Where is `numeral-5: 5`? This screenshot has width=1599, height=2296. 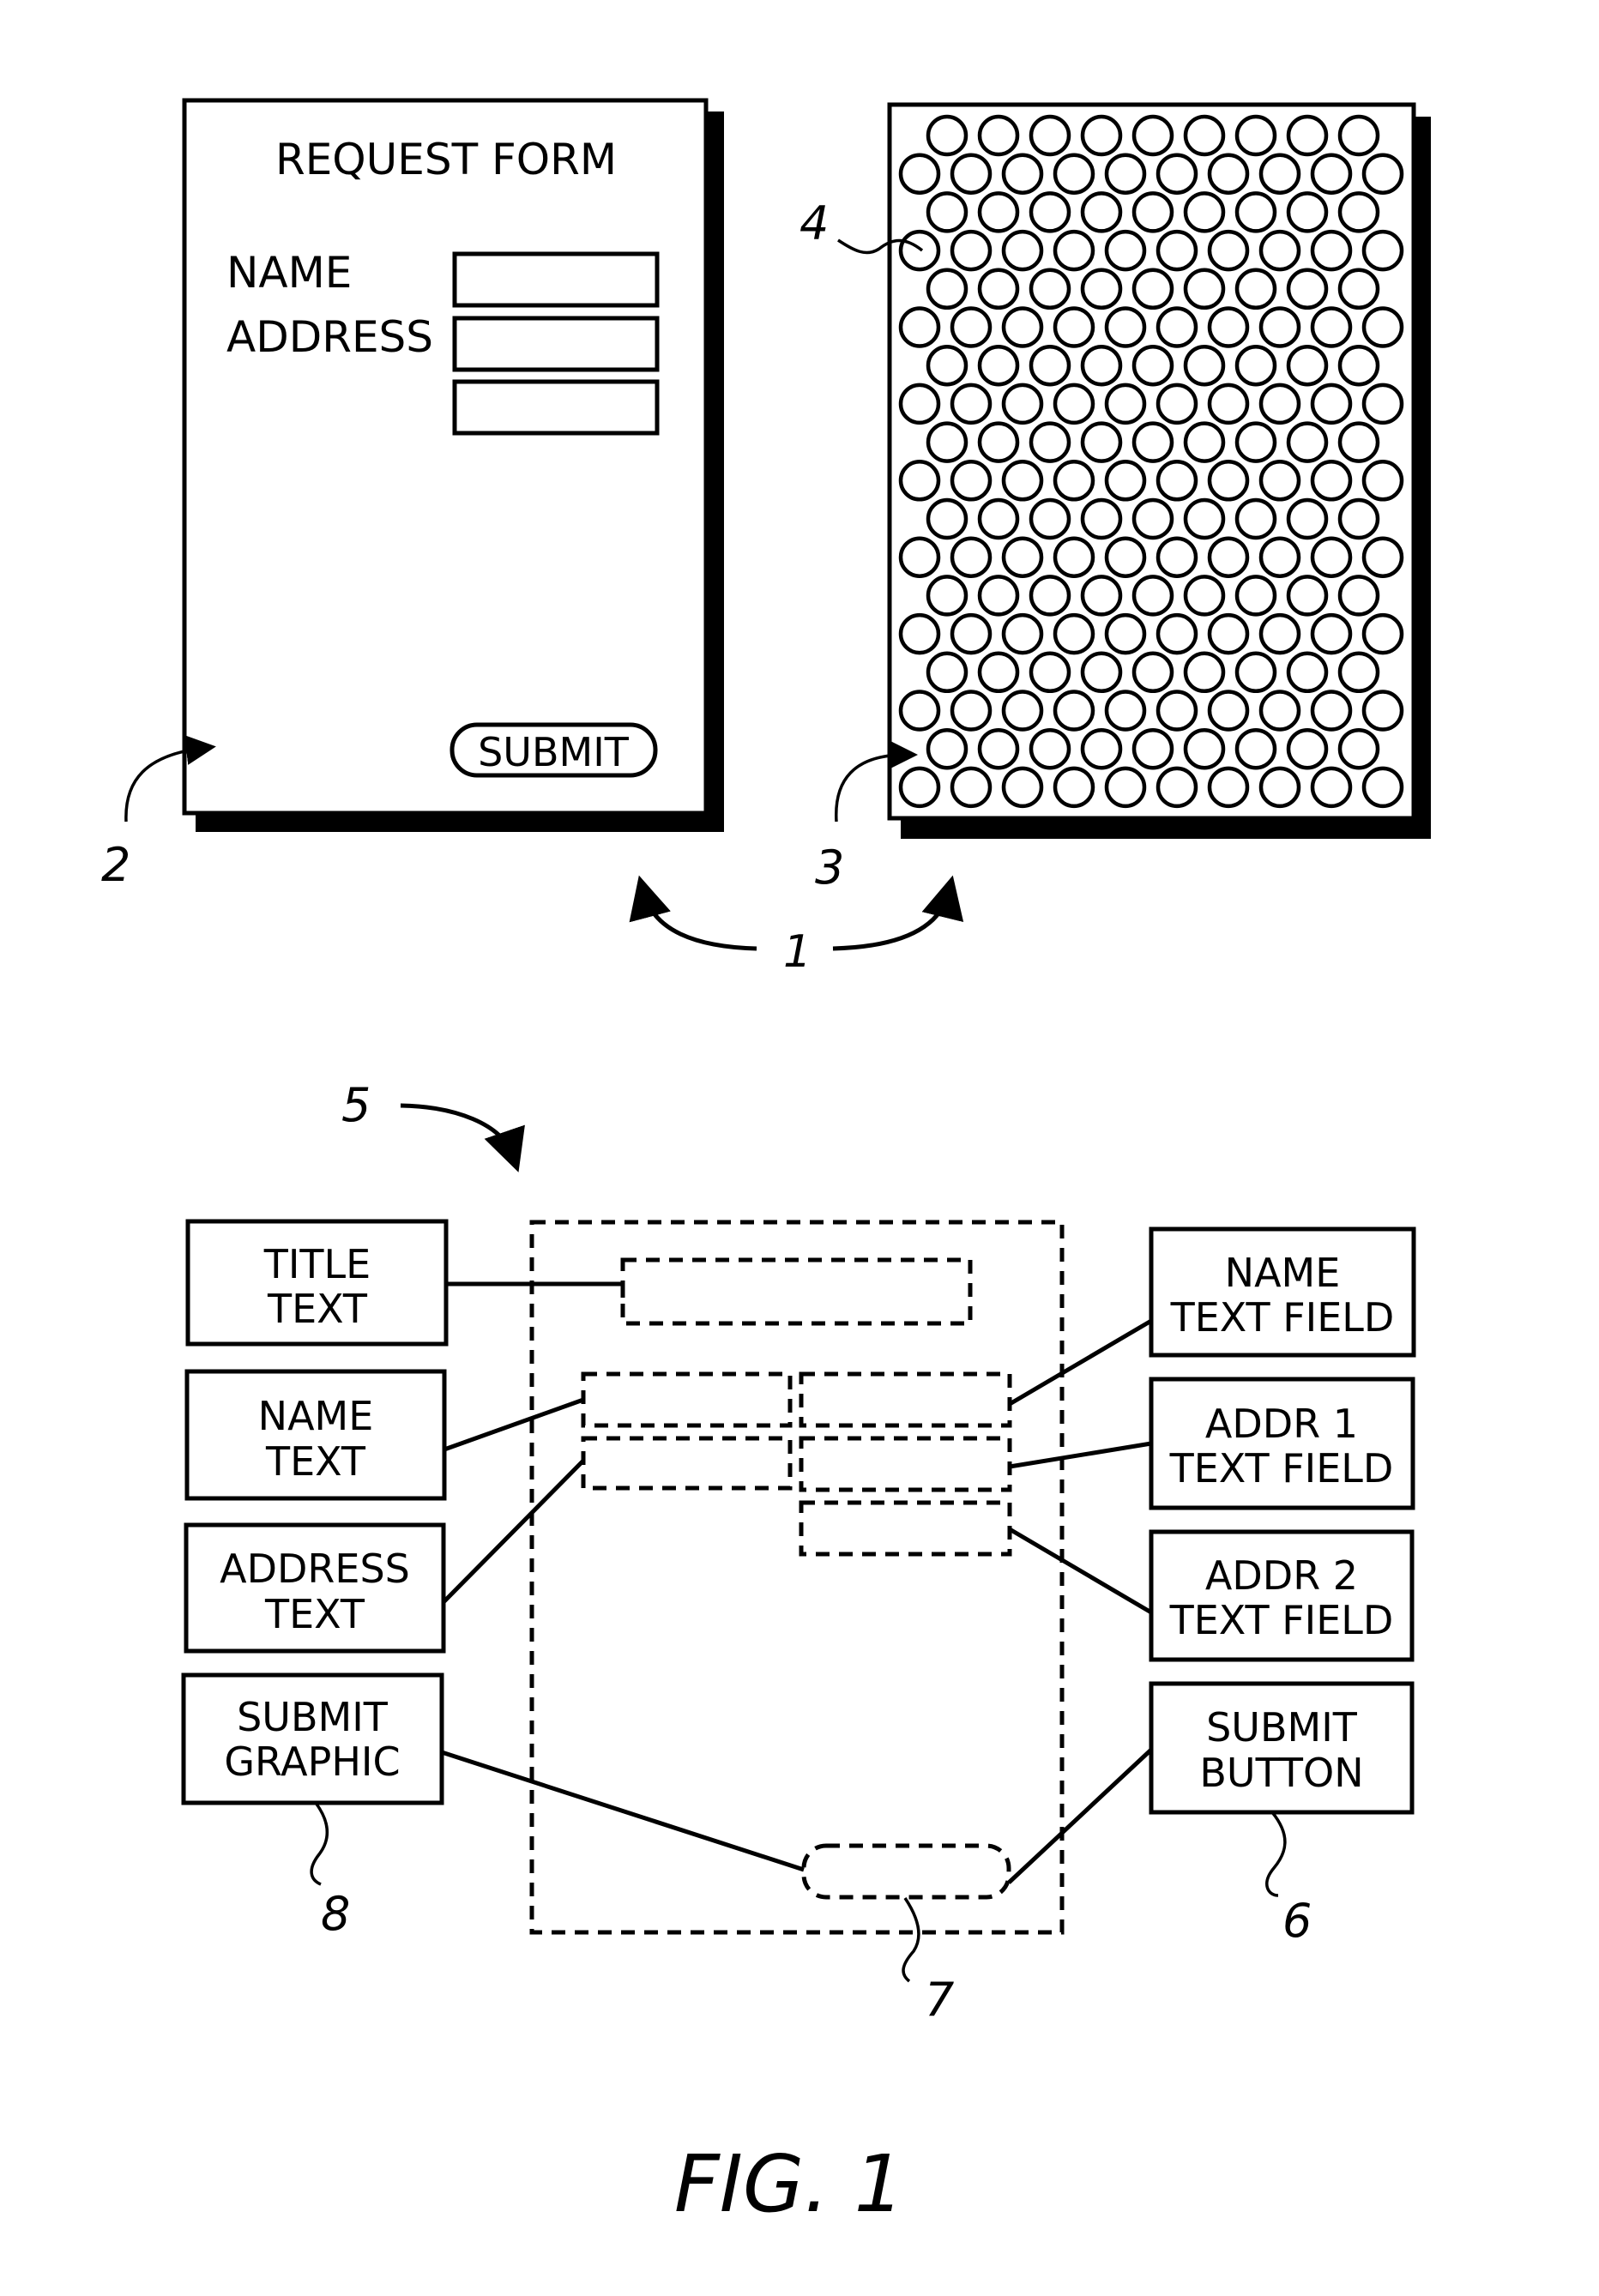
numeral-5: 5 is located at coordinates (356, 1105).